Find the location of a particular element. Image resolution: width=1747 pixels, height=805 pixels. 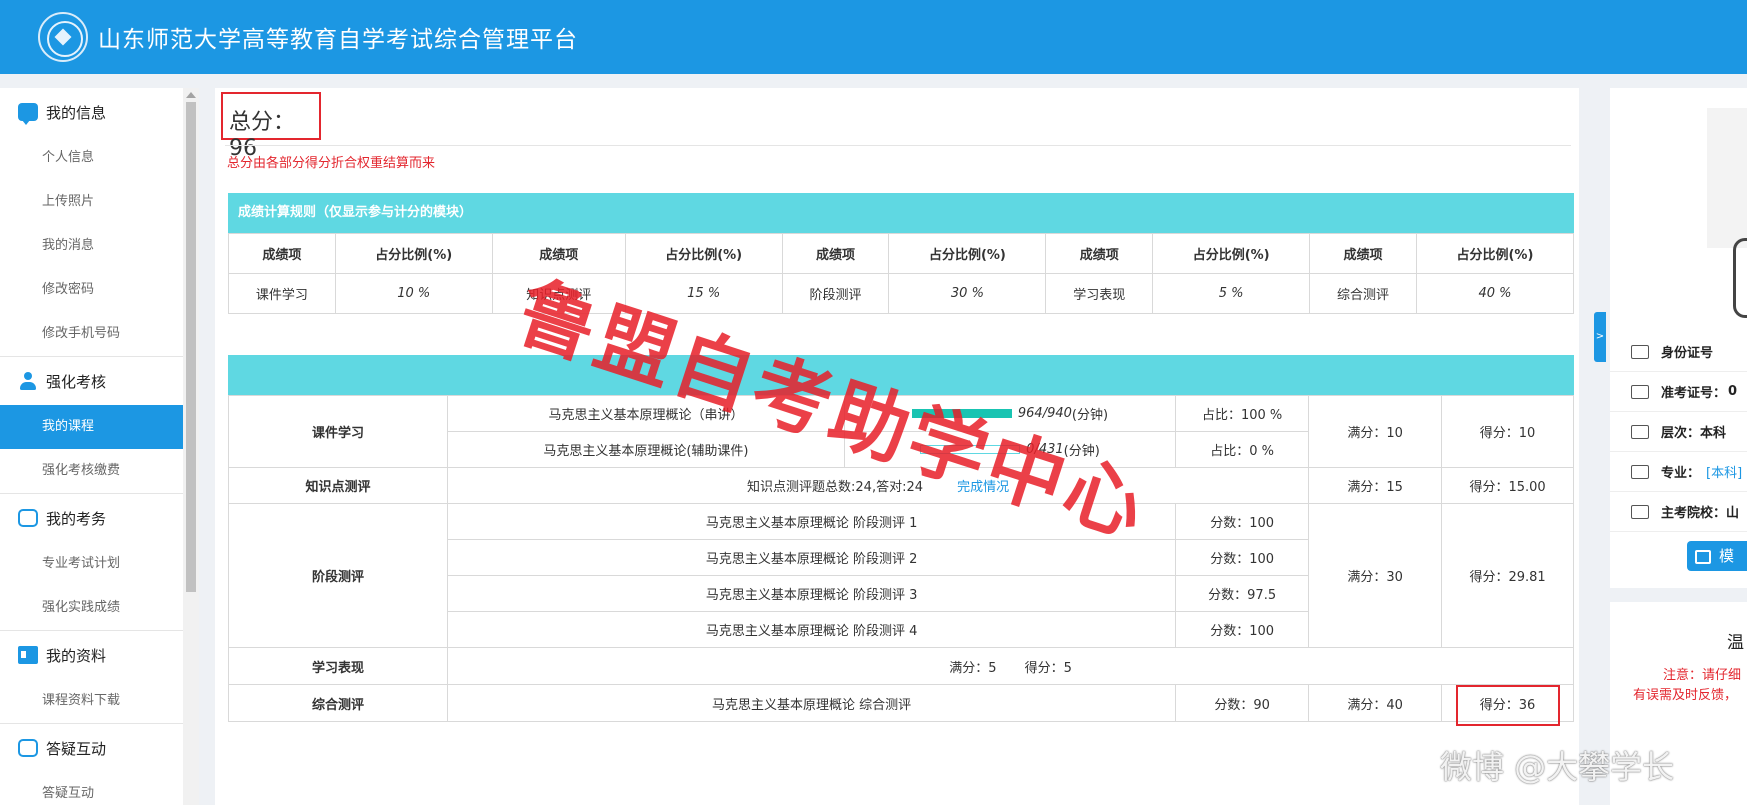

nav-head-my-info: 我的信息 is located at coordinates (91, 112).